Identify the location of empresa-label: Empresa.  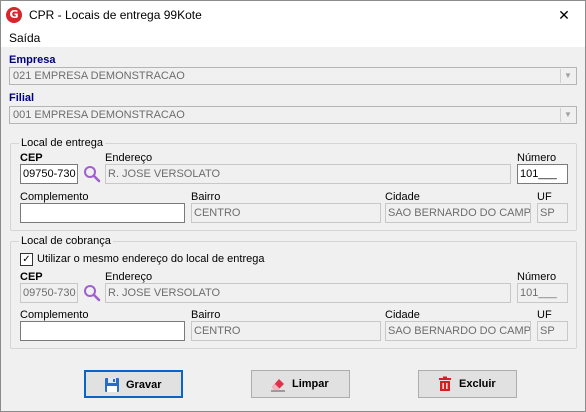
(32, 60).